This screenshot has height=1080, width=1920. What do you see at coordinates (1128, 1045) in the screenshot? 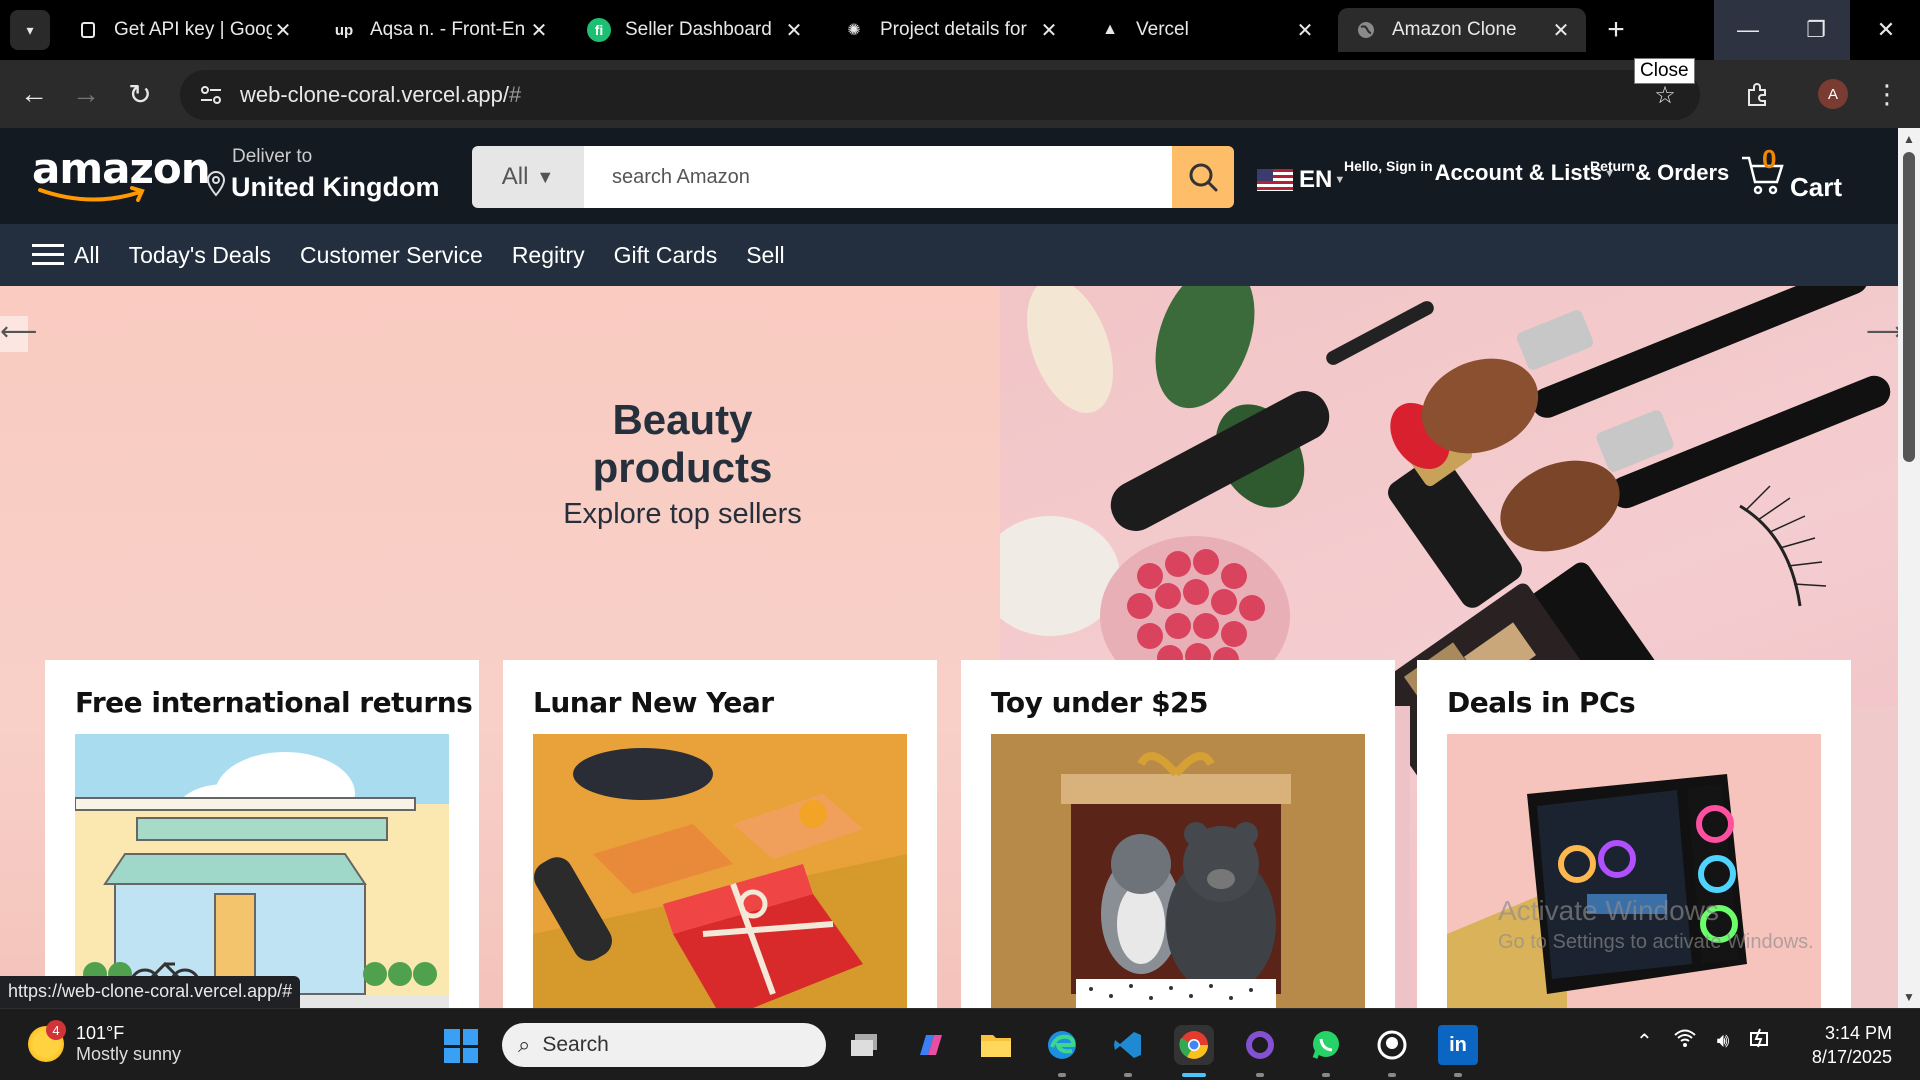
I see `vscode-icon` at bounding box center [1128, 1045].